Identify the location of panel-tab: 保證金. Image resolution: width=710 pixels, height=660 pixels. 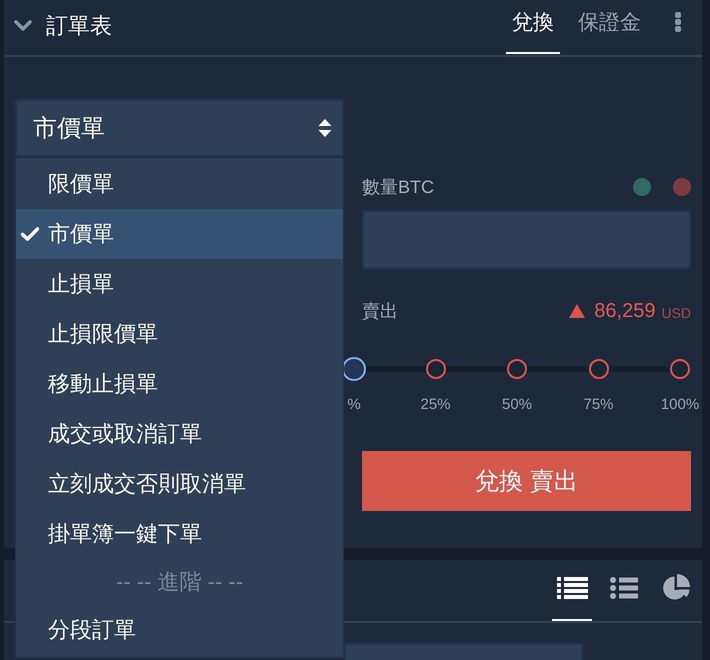
(609, 27).